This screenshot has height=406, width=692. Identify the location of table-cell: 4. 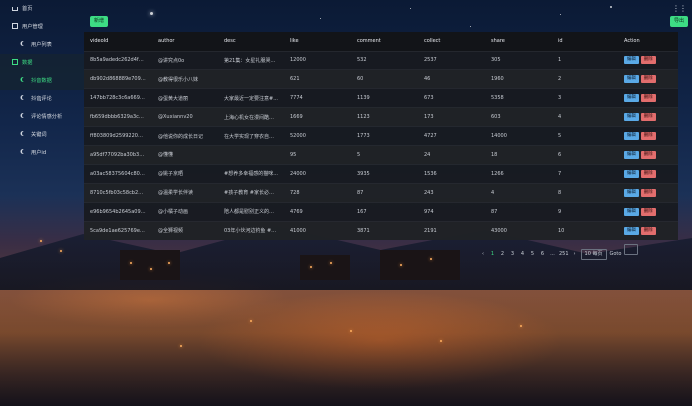
(493, 192).